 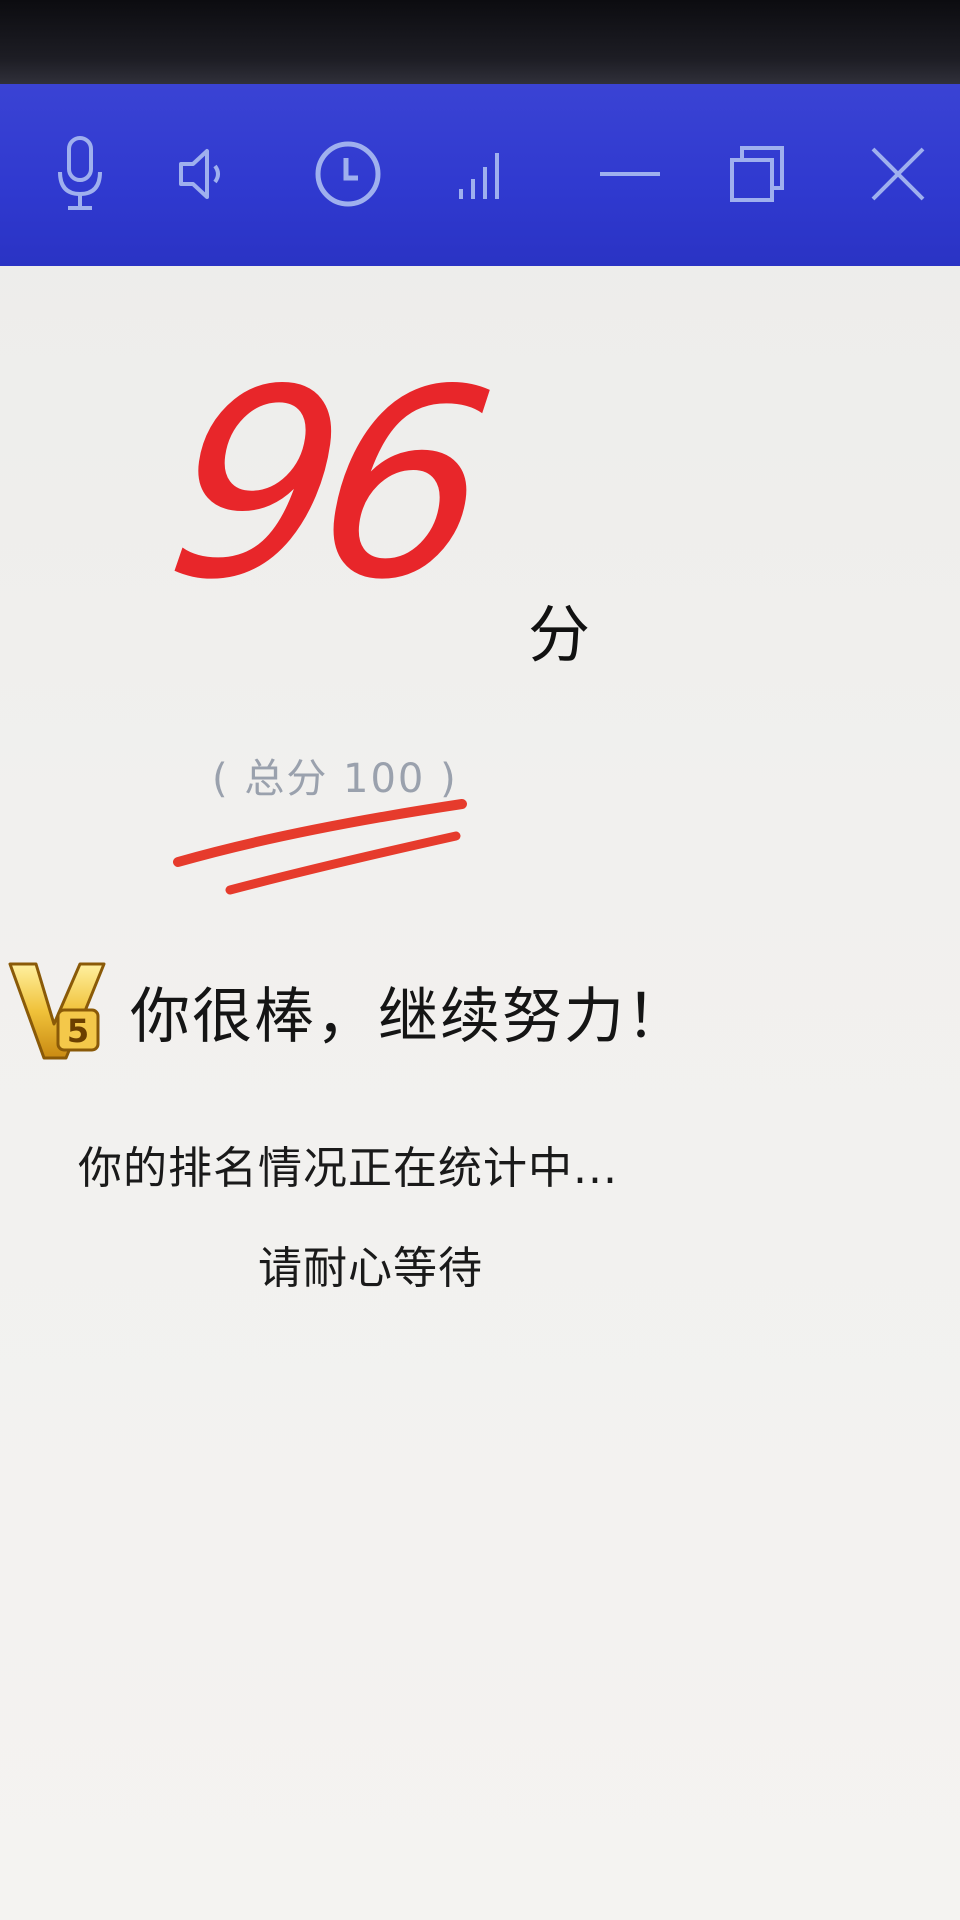 What do you see at coordinates (57, 1011) in the screenshot?
I see `vip-badge-icon: 5` at bounding box center [57, 1011].